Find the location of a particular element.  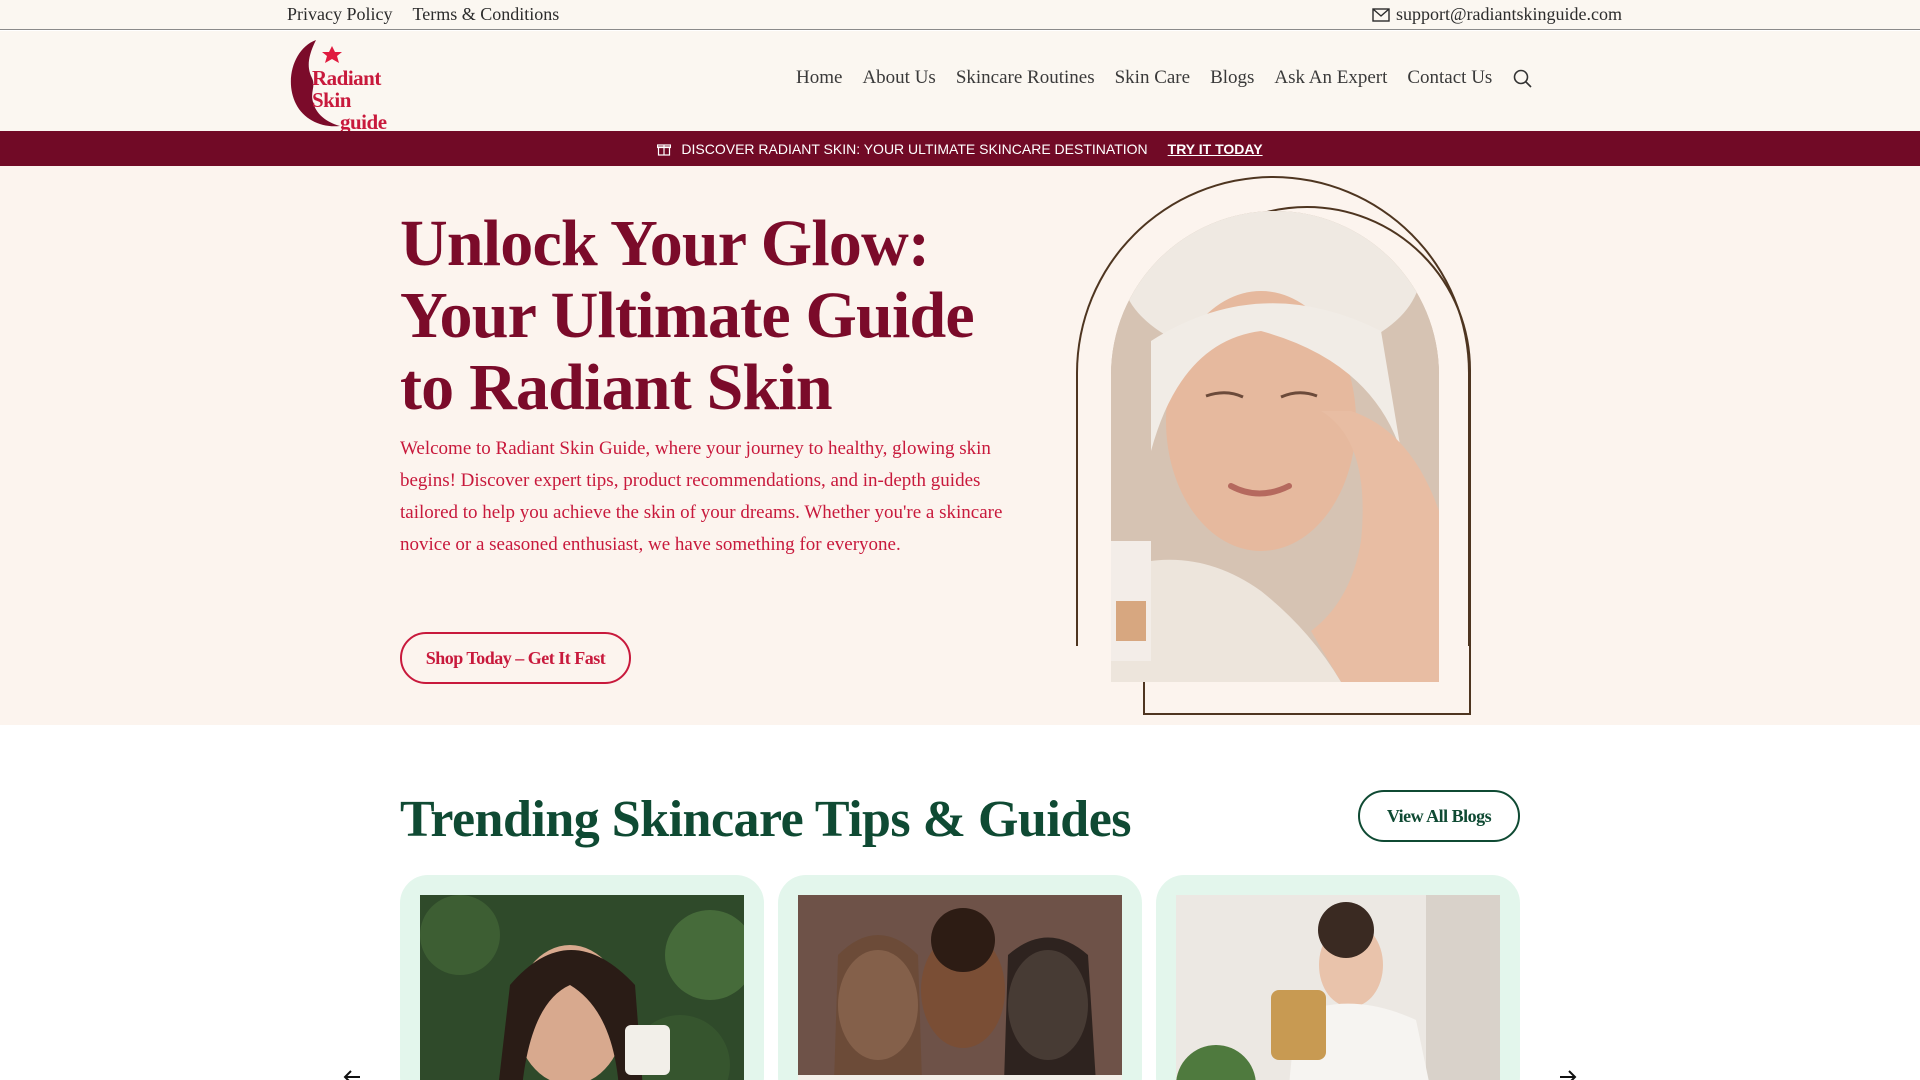

woman-skincare-illustration is located at coordinates (1275, 446).